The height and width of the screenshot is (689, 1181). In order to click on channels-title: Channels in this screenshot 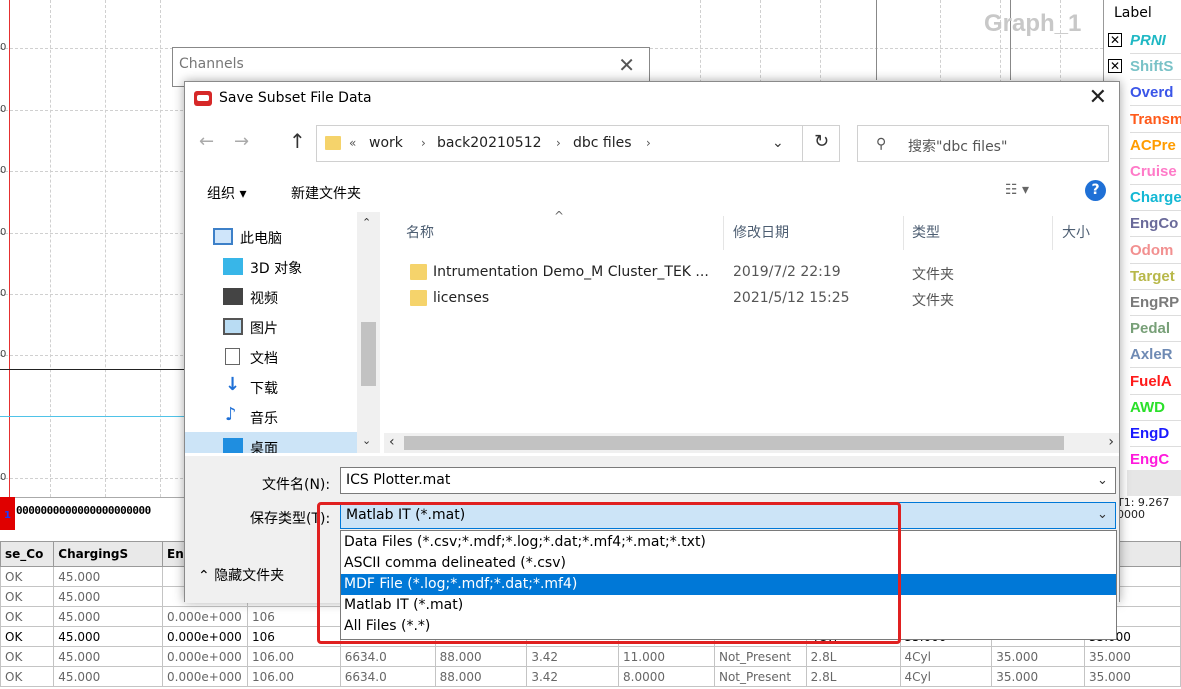, I will do `click(211, 64)`.